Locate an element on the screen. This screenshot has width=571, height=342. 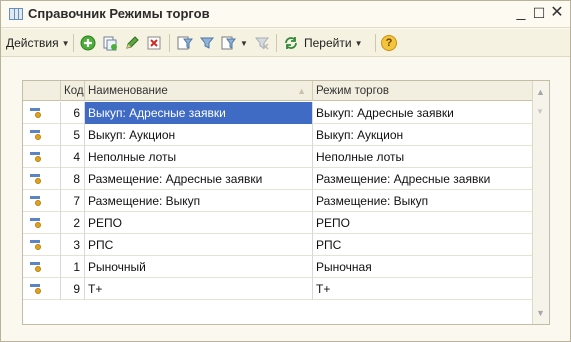
header-name: Наименование ▲ is located at coordinates (199, 91).